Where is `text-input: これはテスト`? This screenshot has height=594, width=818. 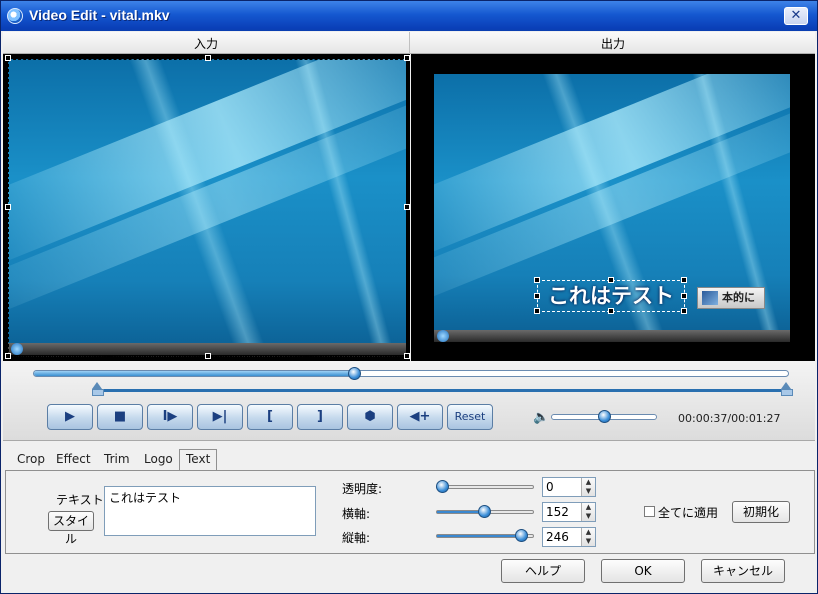 text-input: これはテスト is located at coordinates (210, 511).